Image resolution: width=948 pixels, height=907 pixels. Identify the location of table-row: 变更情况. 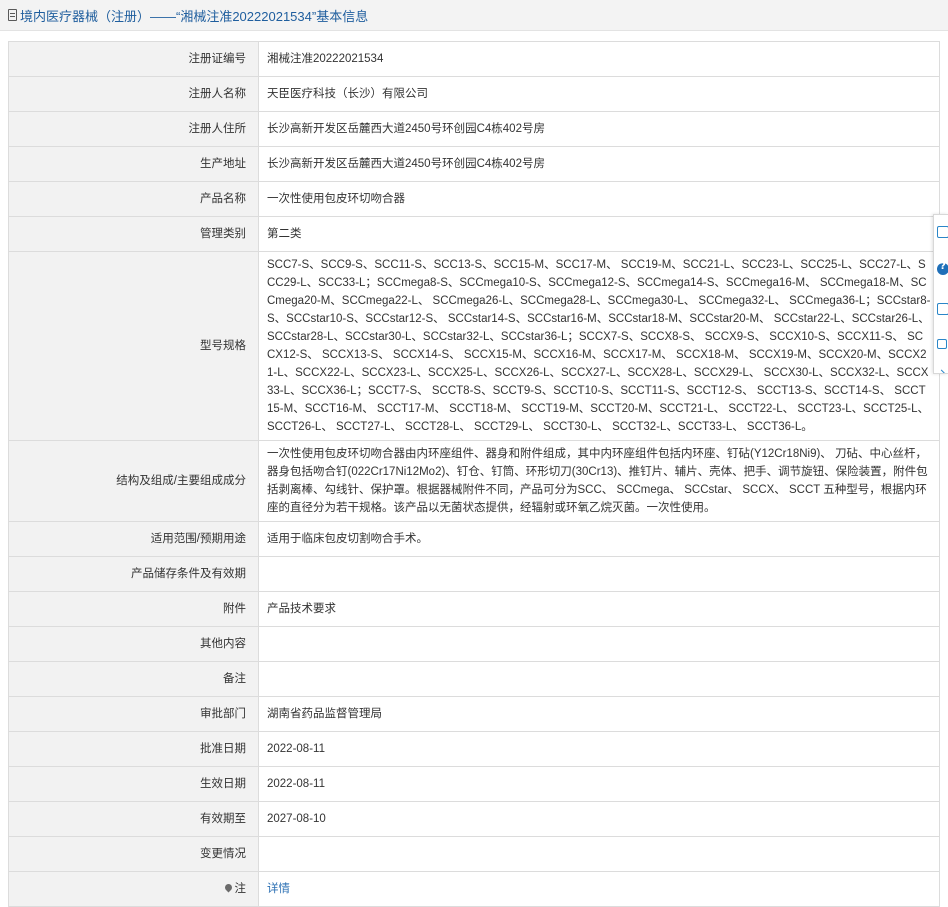
(474, 854).